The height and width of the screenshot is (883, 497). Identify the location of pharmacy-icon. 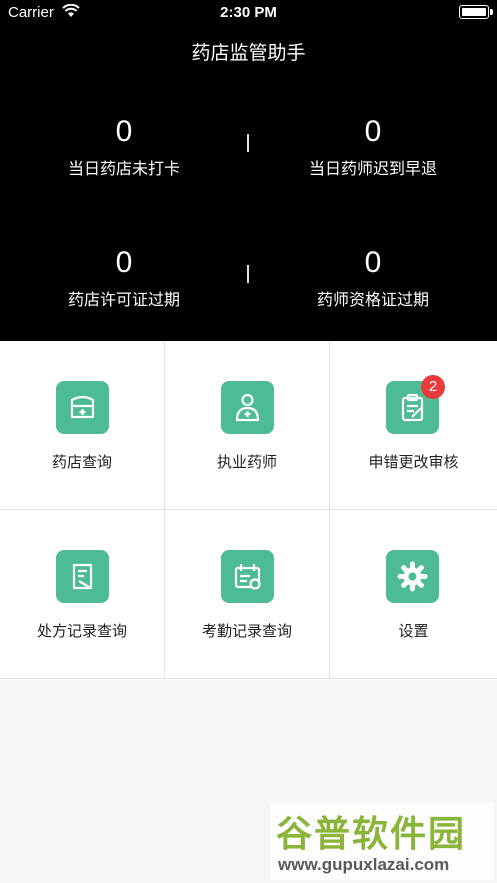
(82, 407).